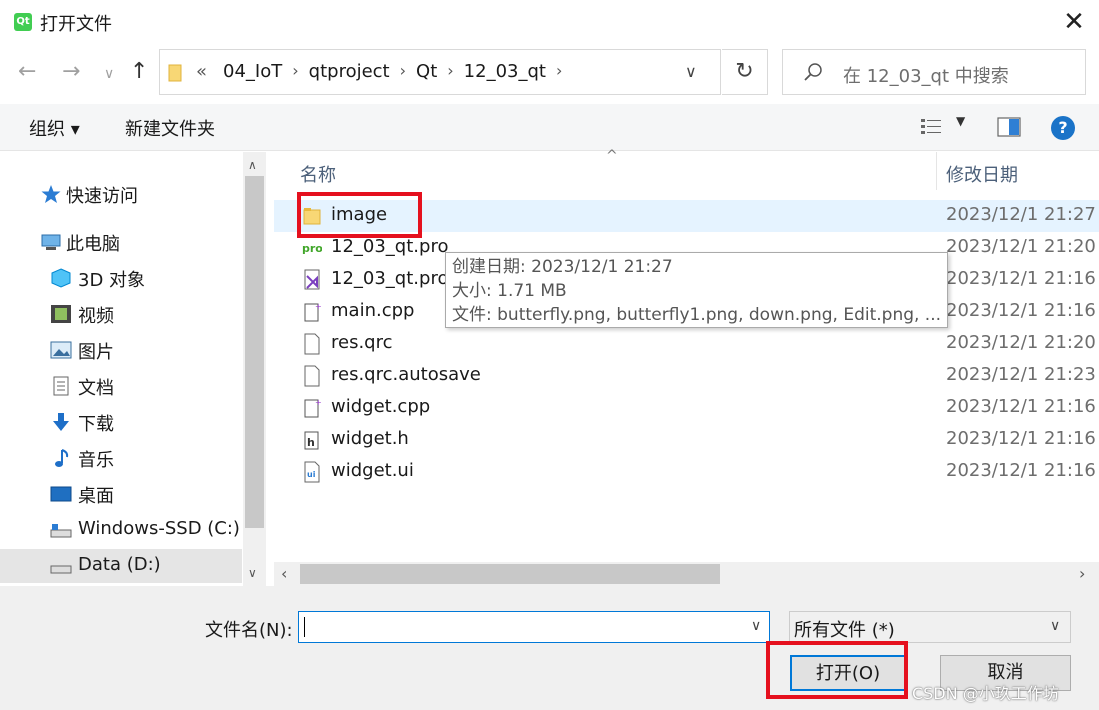 This screenshot has height=710, width=1099. Describe the element at coordinates (121, 314) in the screenshot. I see `nav-item-videos: 视频` at that location.